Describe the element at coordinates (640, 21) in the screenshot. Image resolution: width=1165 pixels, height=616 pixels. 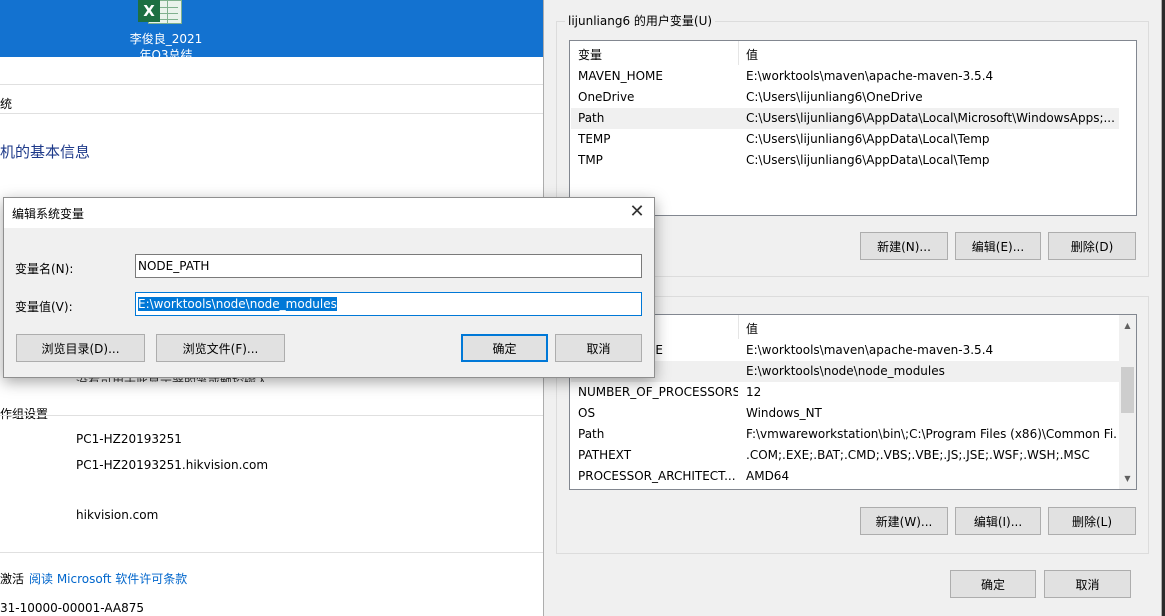
I see `user-variables-title: lijunliang6 的用户变量(U)` at that location.